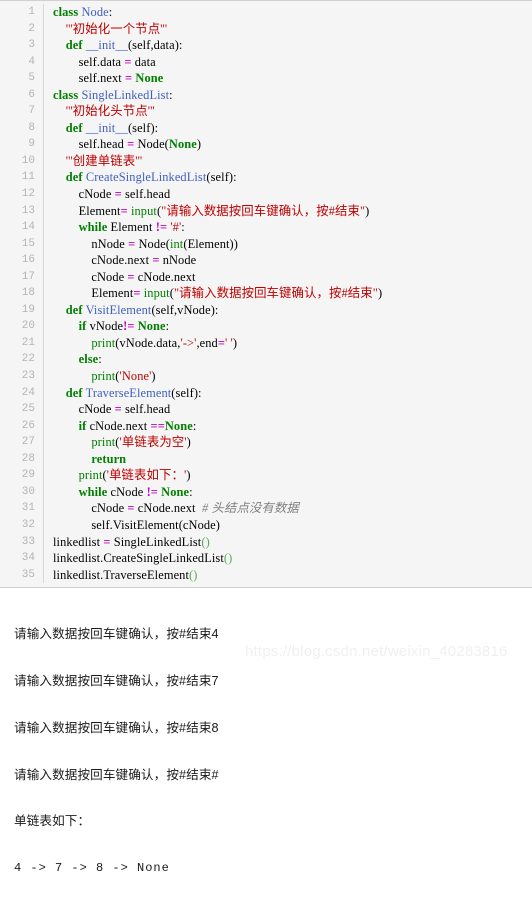 This screenshot has width=532, height=908. Describe the element at coordinates (22, 426) in the screenshot. I see `line-number: 26` at that location.